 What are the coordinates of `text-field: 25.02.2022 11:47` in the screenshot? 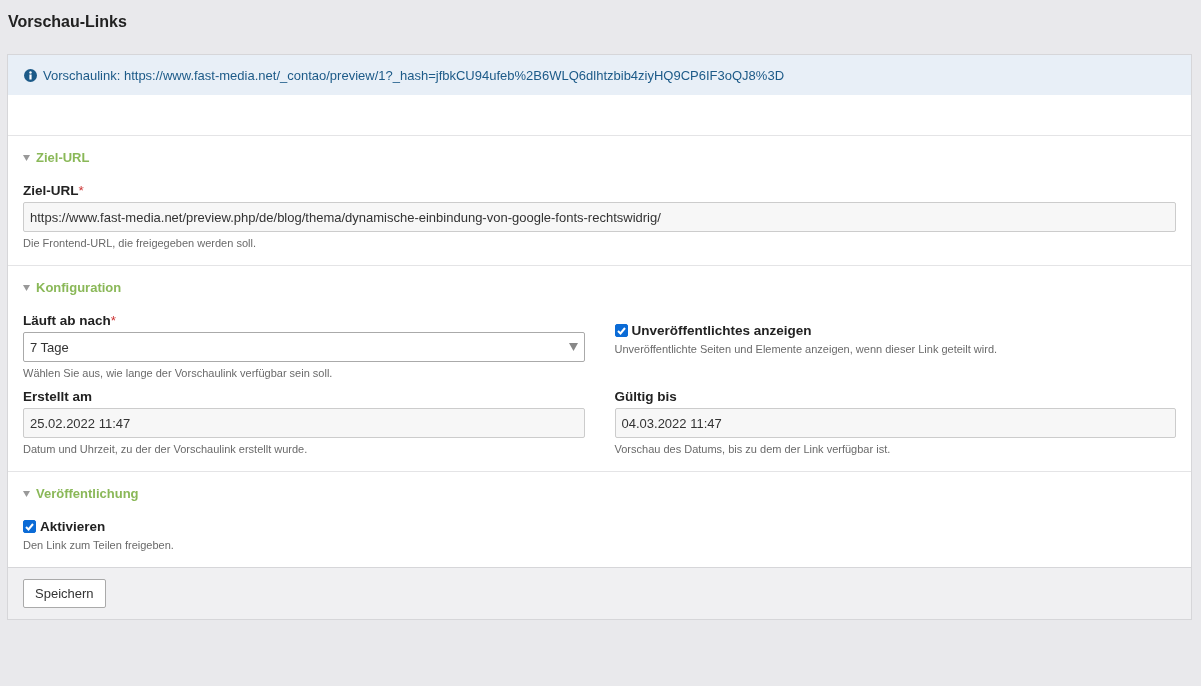 It's located at (304, 423).